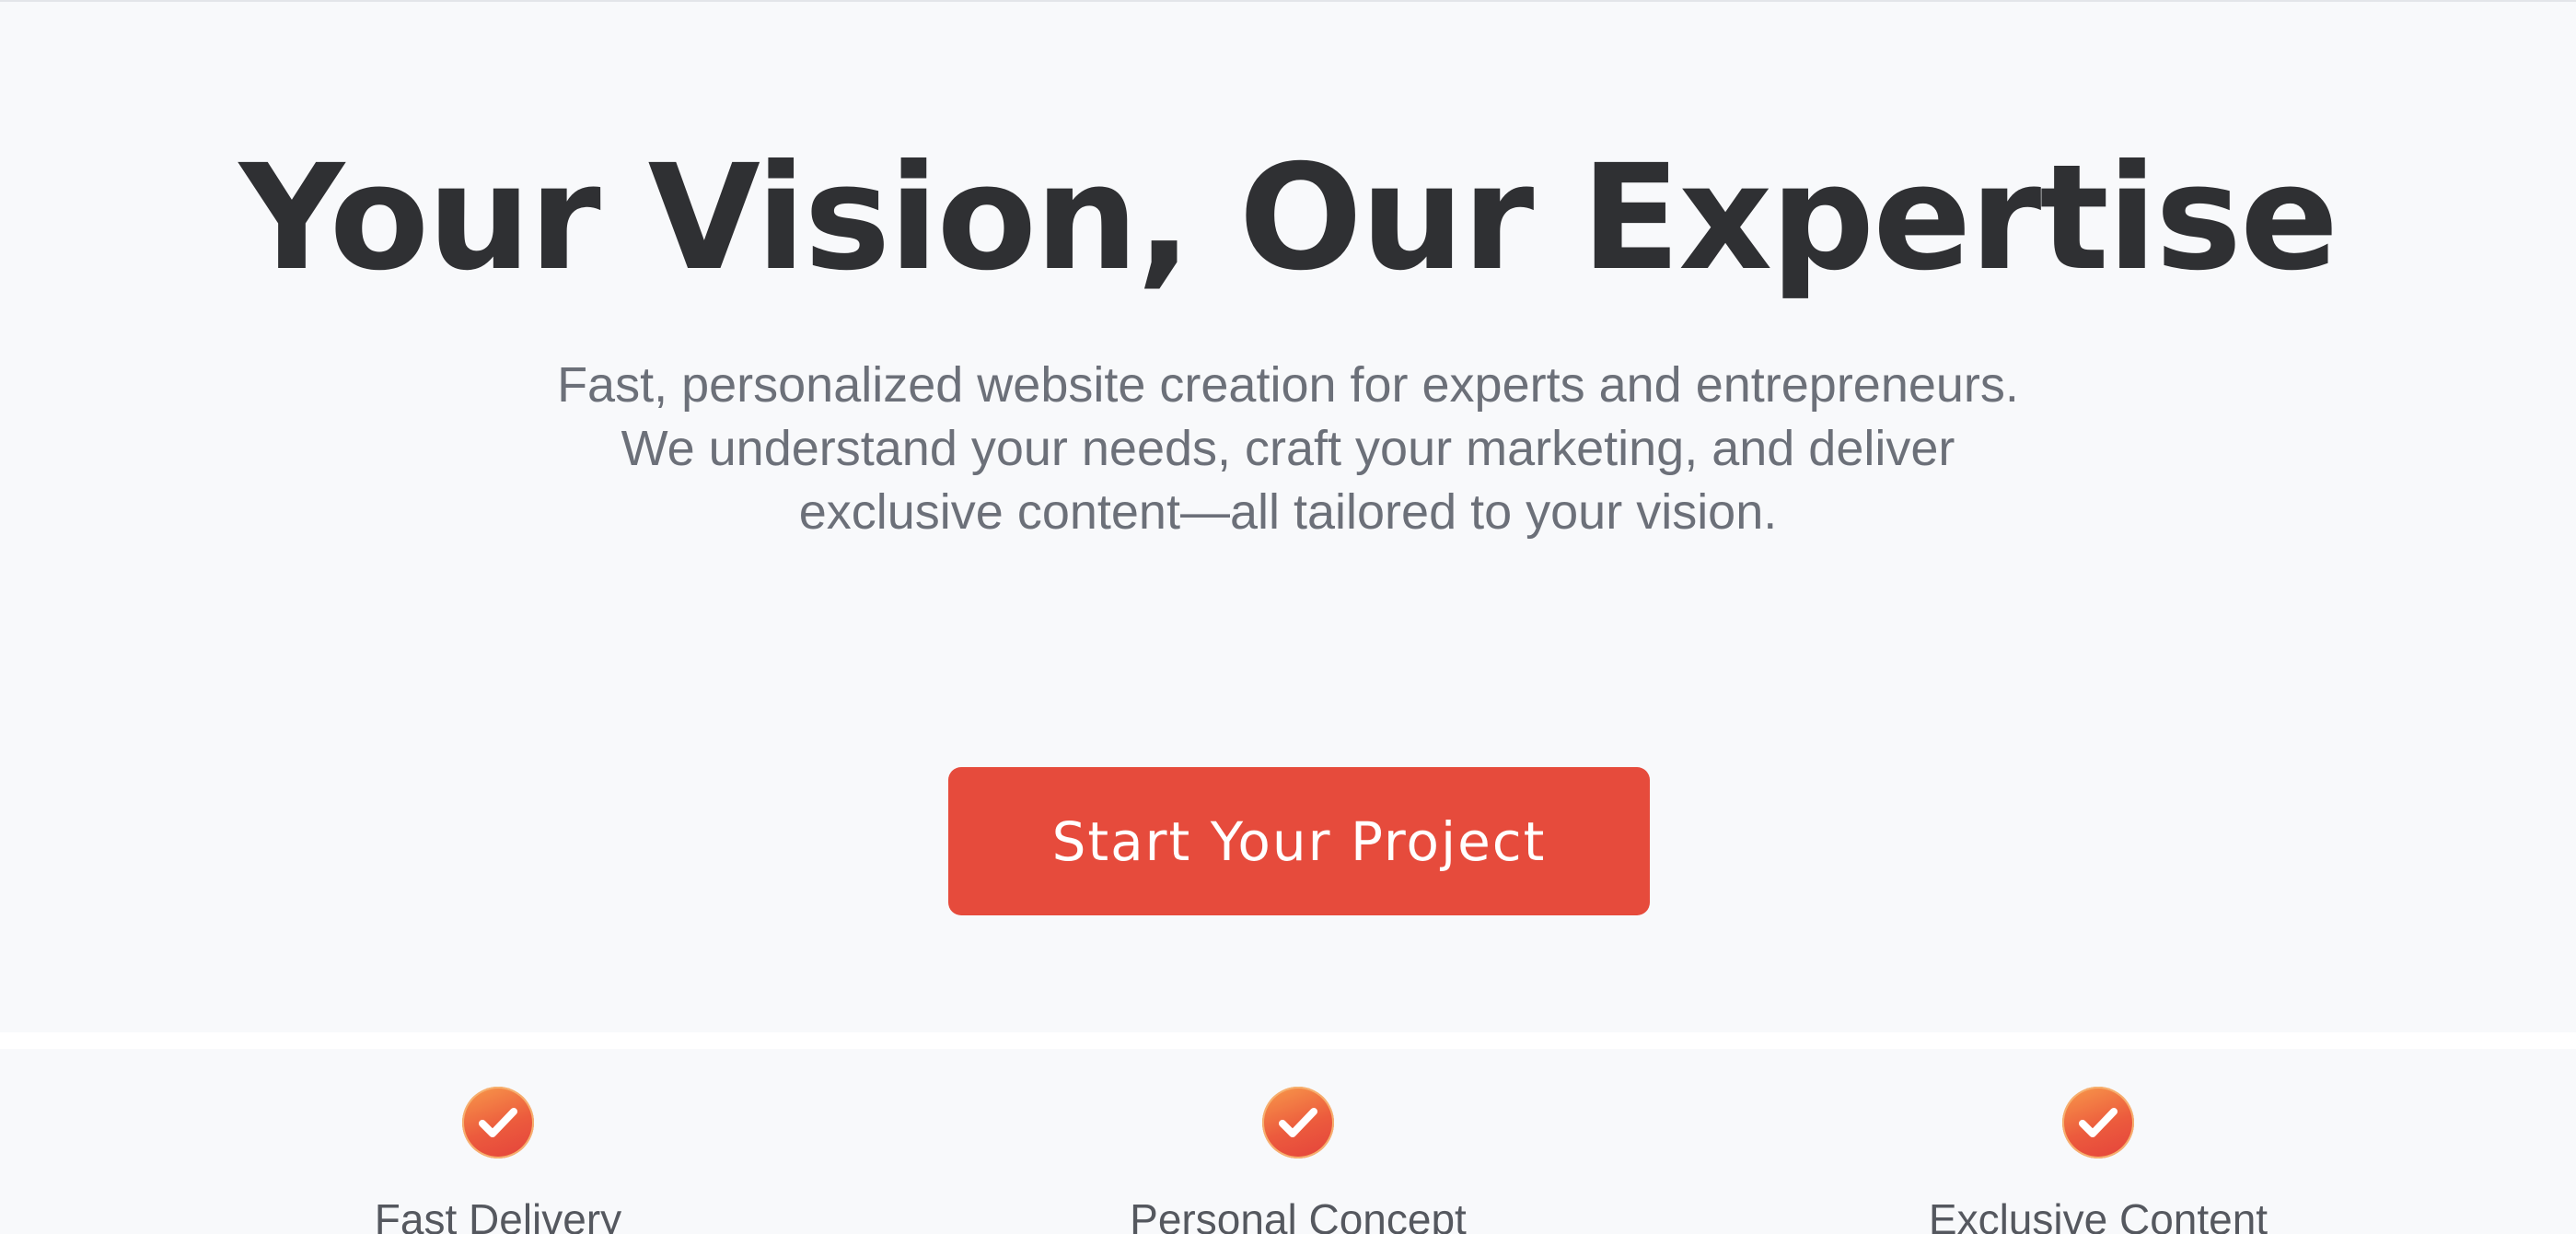  What do you see at coordinates (2098, 1214) in the screenshot?
I see `feature-label: Exclusive Content` at bounding box center [2098, 1214].